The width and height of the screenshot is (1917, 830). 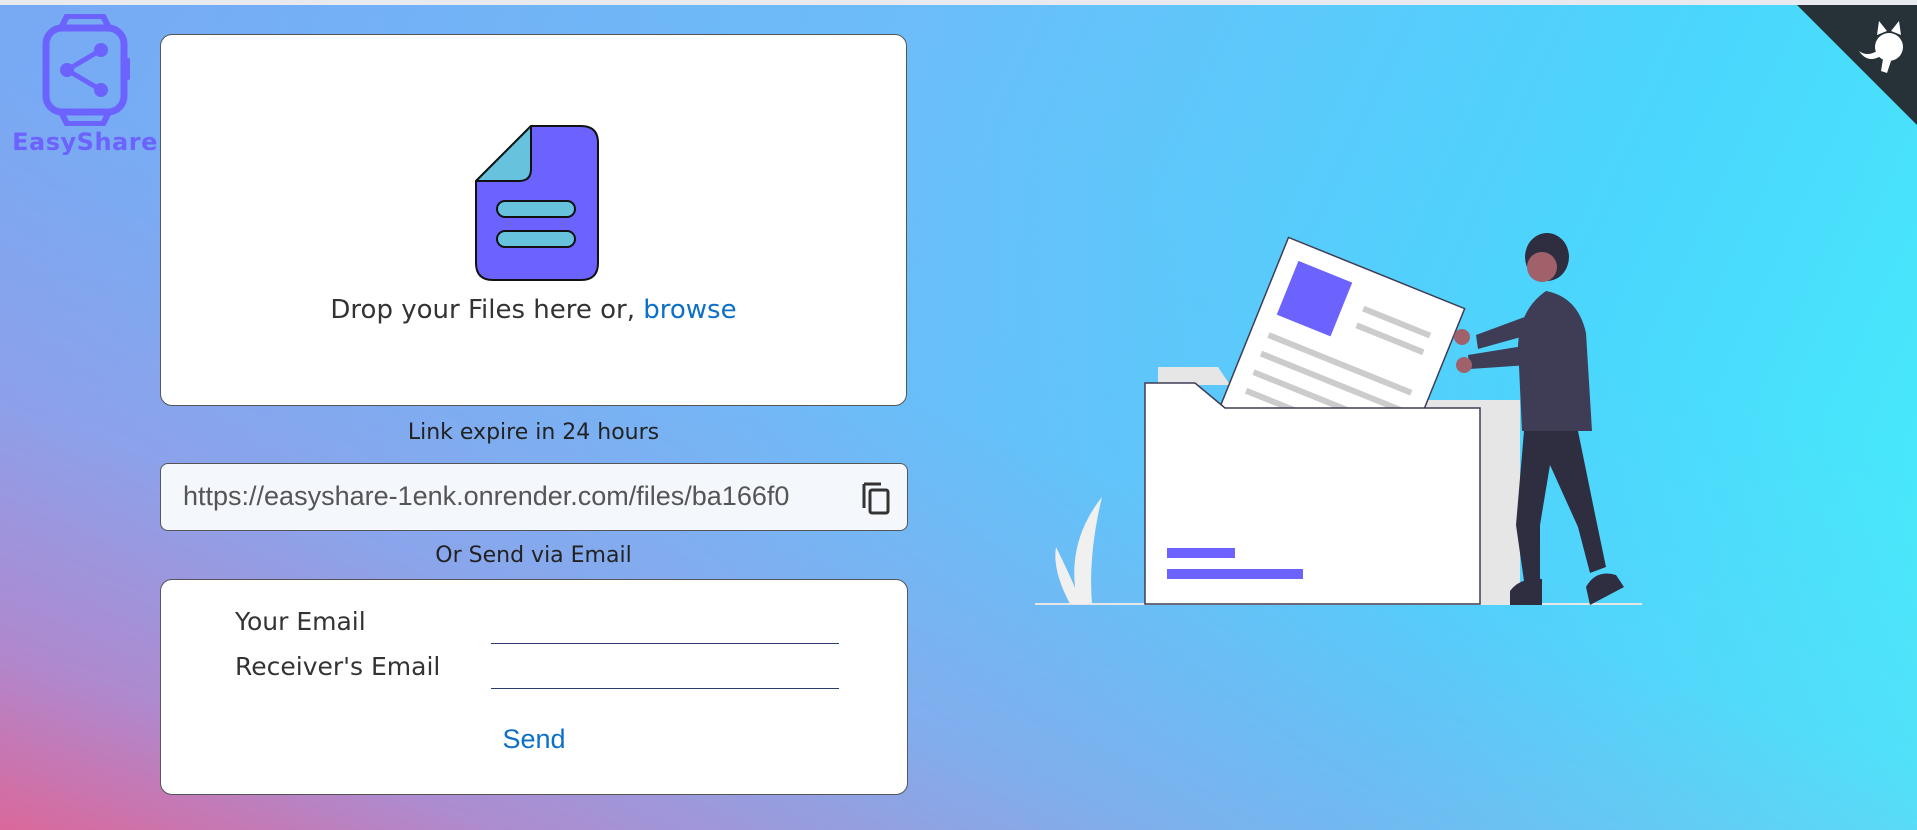 What do you see at coordinates (533, 555) in the screenshot?
I see `send-via-email-text: Or Send via Email` at bounding box center [533, 555].